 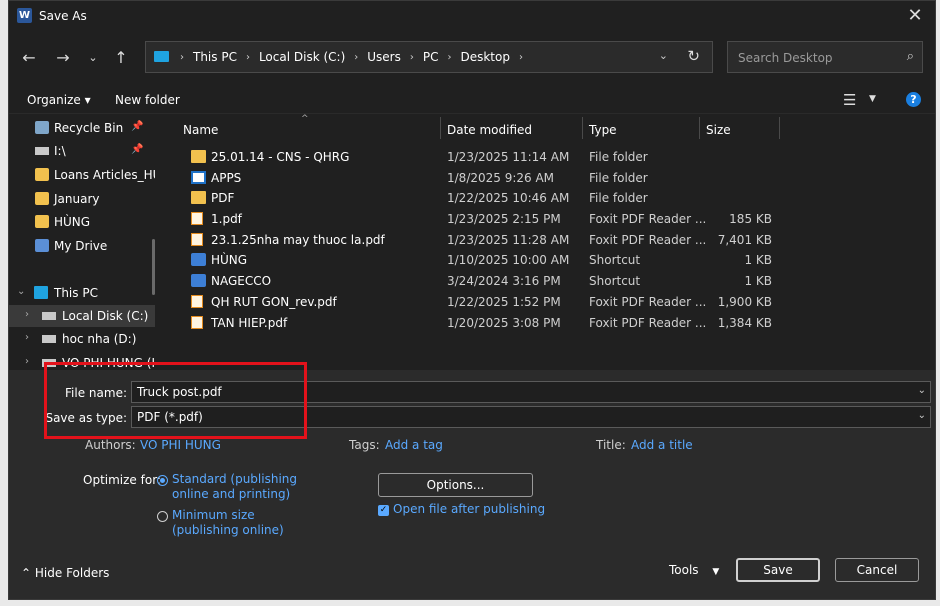 What do you see at coordinates (180, 445) in the screenshot?
I see `authors-value: VO PHI HUNG` at bounding box center [180, 445].